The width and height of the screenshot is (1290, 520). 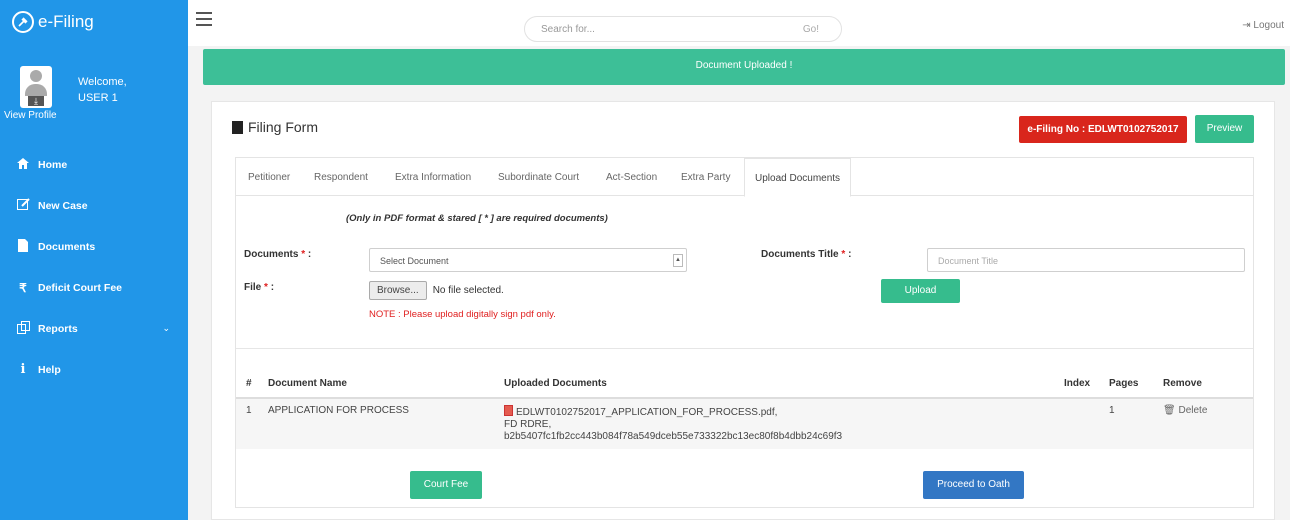 What do you see at coordinates (811, 29) in the screenshot?
I see `search-go-button: Go!` at bounding box center [811, 29].